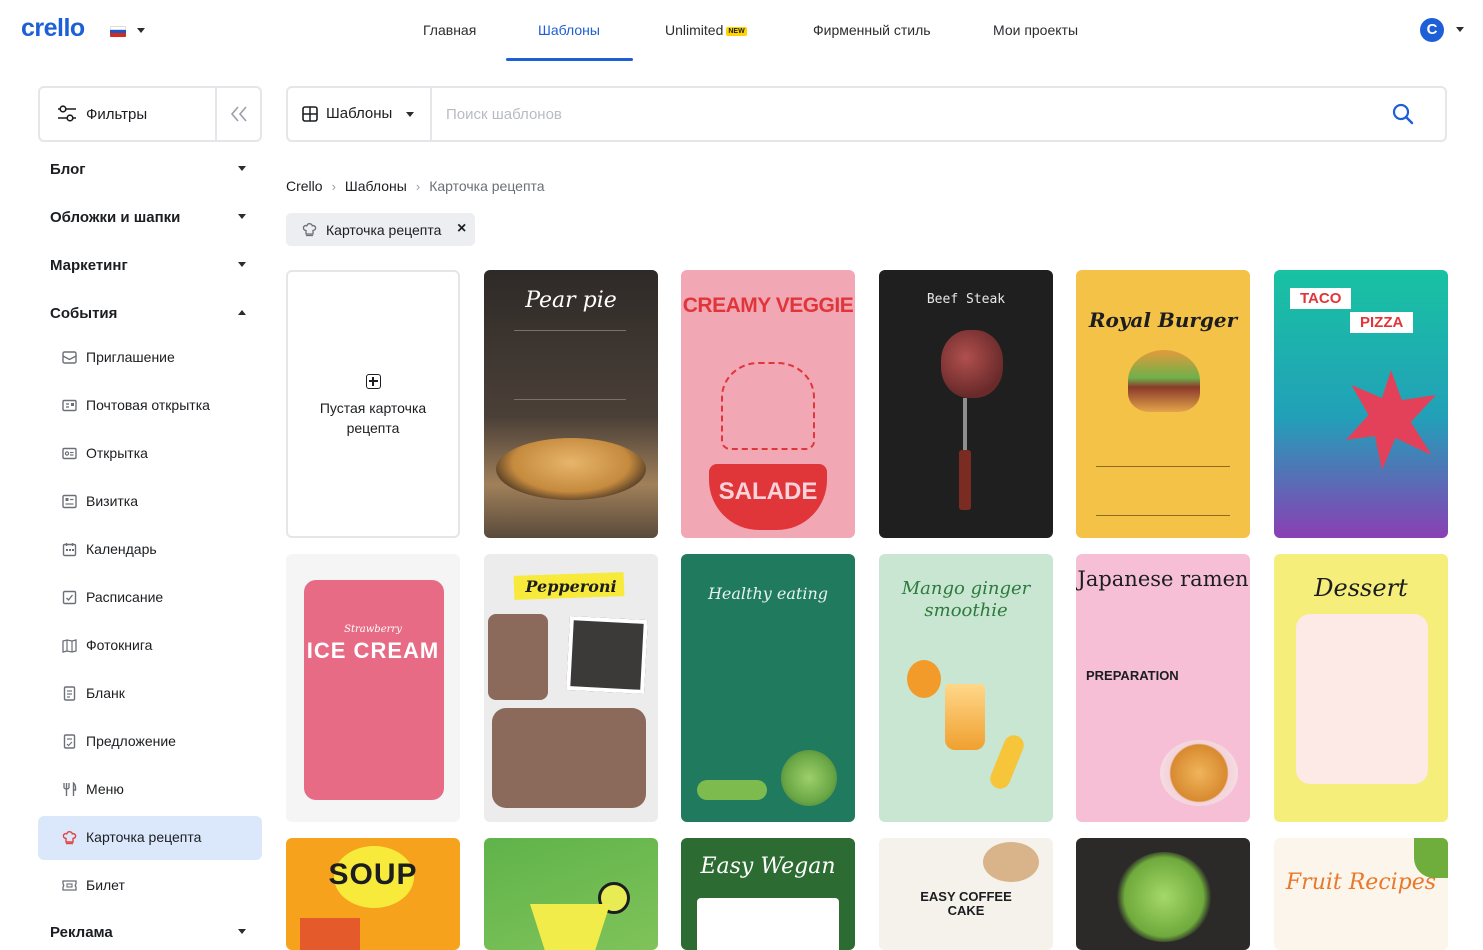 The image size is (1483, 950). What do you see at coordinates (242, 312) in the screenshot?
I see `chevron-up-icon` at bounding box center [242, 312].